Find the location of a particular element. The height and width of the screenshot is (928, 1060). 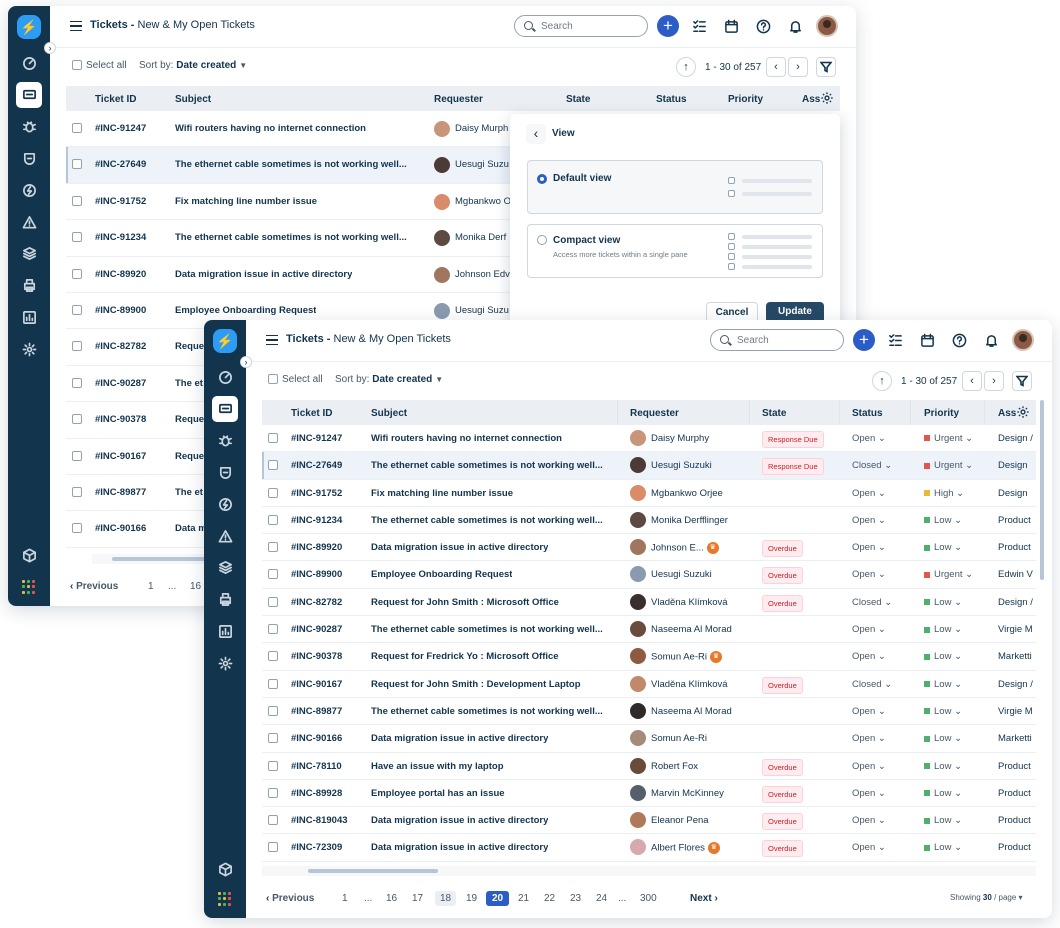

prev-page-button: ‹ is located at coordinates (972, 381).